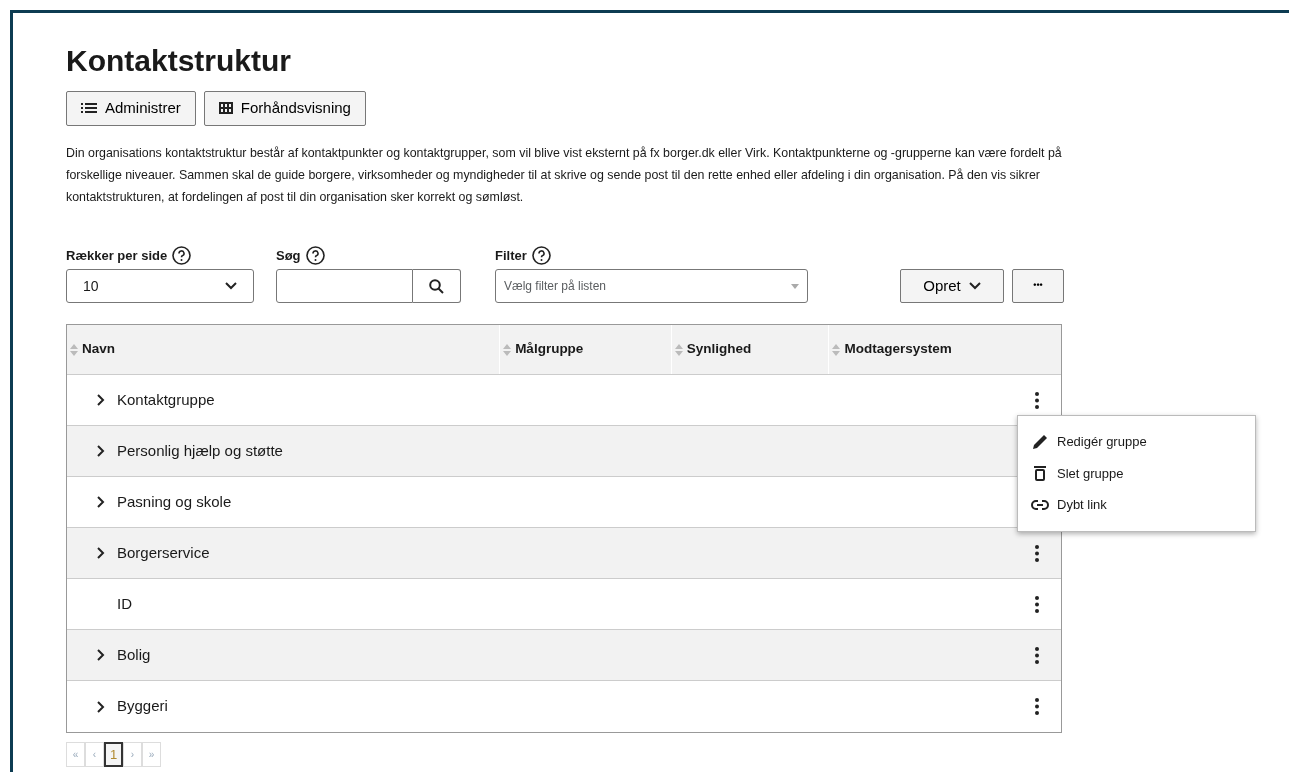 The height and width of the screenshot is (772, 1289). What do you see at coordinates (344, 286) in the screenshot?
I see `search-field` at bounding box center [344, 286].